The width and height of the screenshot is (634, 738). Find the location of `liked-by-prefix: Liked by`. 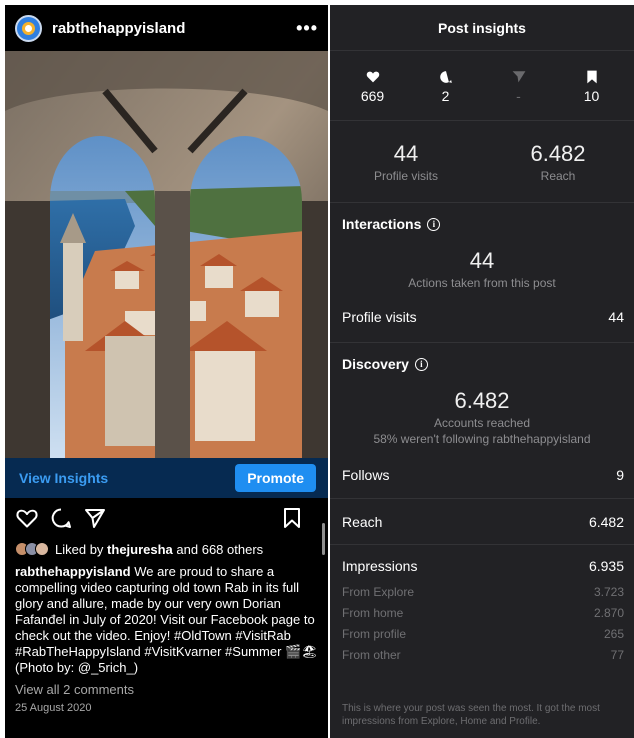

liked-by-prefix: Liked by is located at coordinates (79, 549).